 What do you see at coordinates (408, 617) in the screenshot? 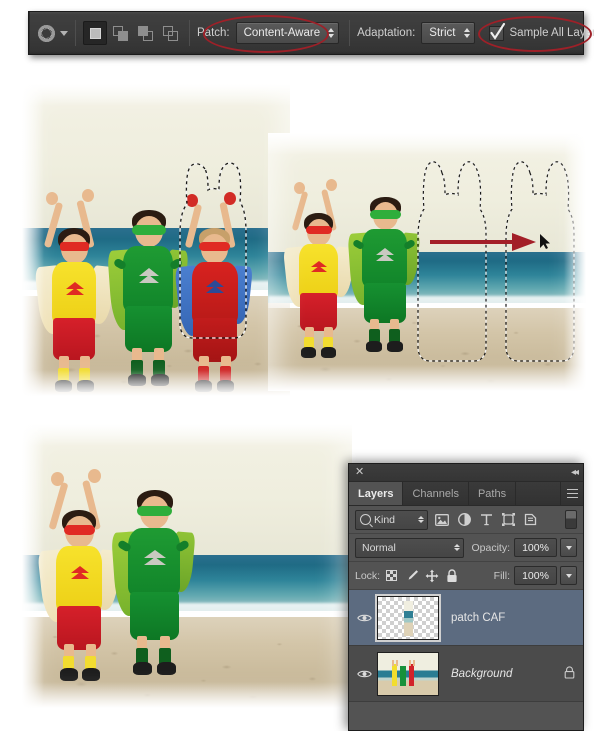
I see `transparent-patch-thumbnail` at bounding box center [408, 617].